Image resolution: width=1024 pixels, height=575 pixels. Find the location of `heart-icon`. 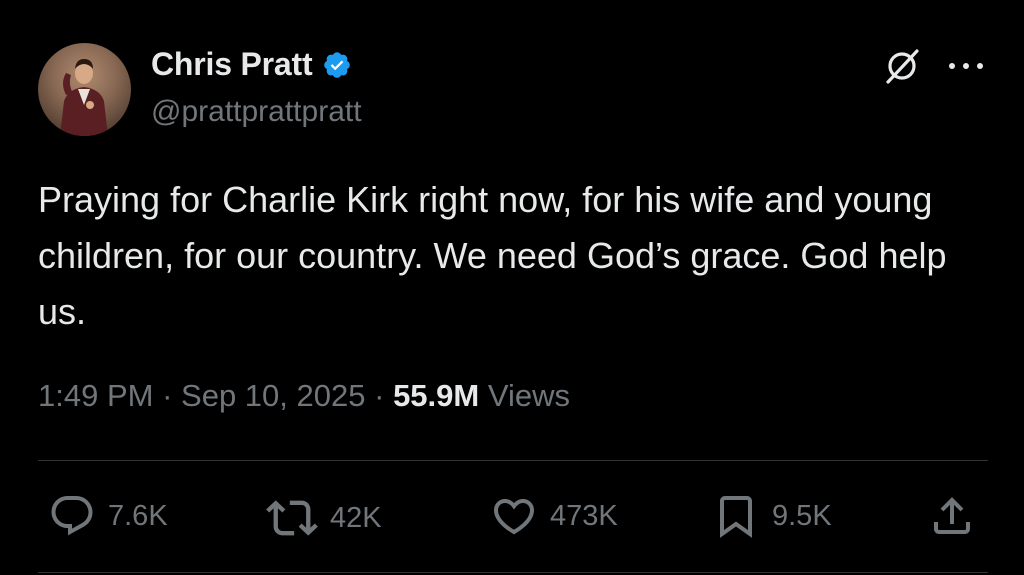

heart-icon is located at coordinates (514, 517).